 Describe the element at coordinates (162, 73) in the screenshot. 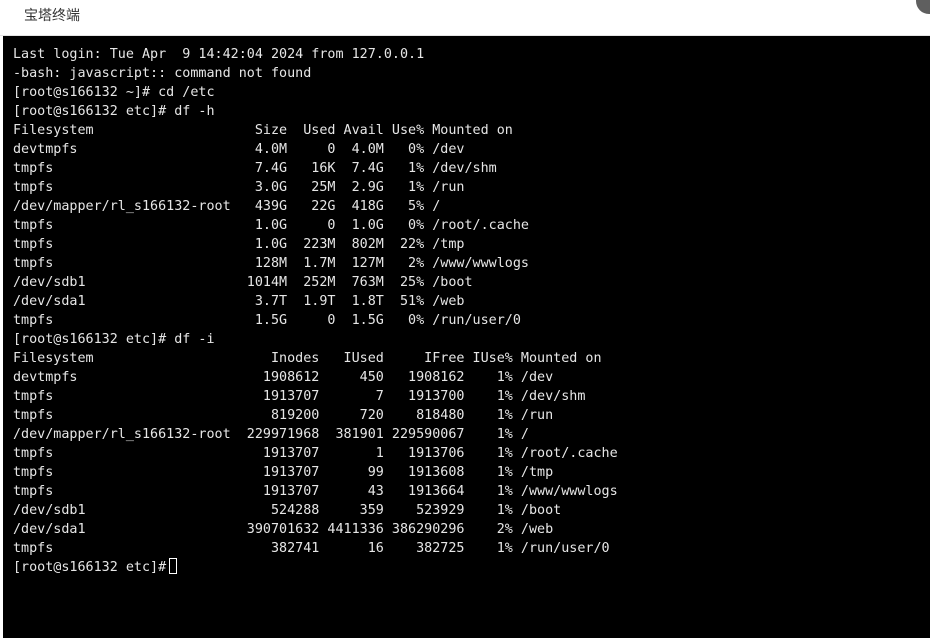

I see `terminal-line: -bash: javascript:: command not found` at that location.